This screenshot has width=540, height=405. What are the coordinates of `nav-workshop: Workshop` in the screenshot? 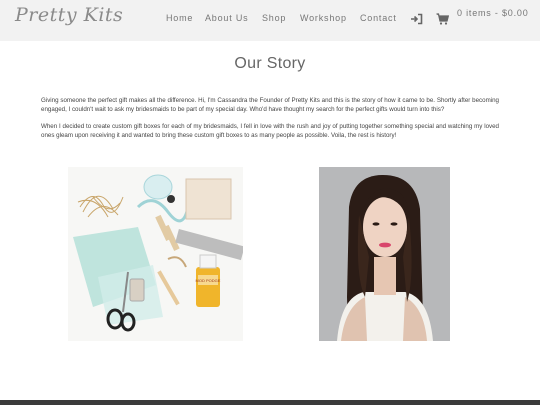 It's located at (323, 18).